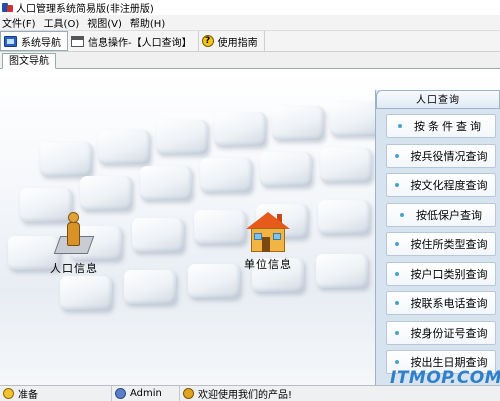  What do you see at coordinates (250, 7) in the screenshot?
I see `title-bar: 人口管理系统简易版(非注册版)` at bounding box center [250, 7].